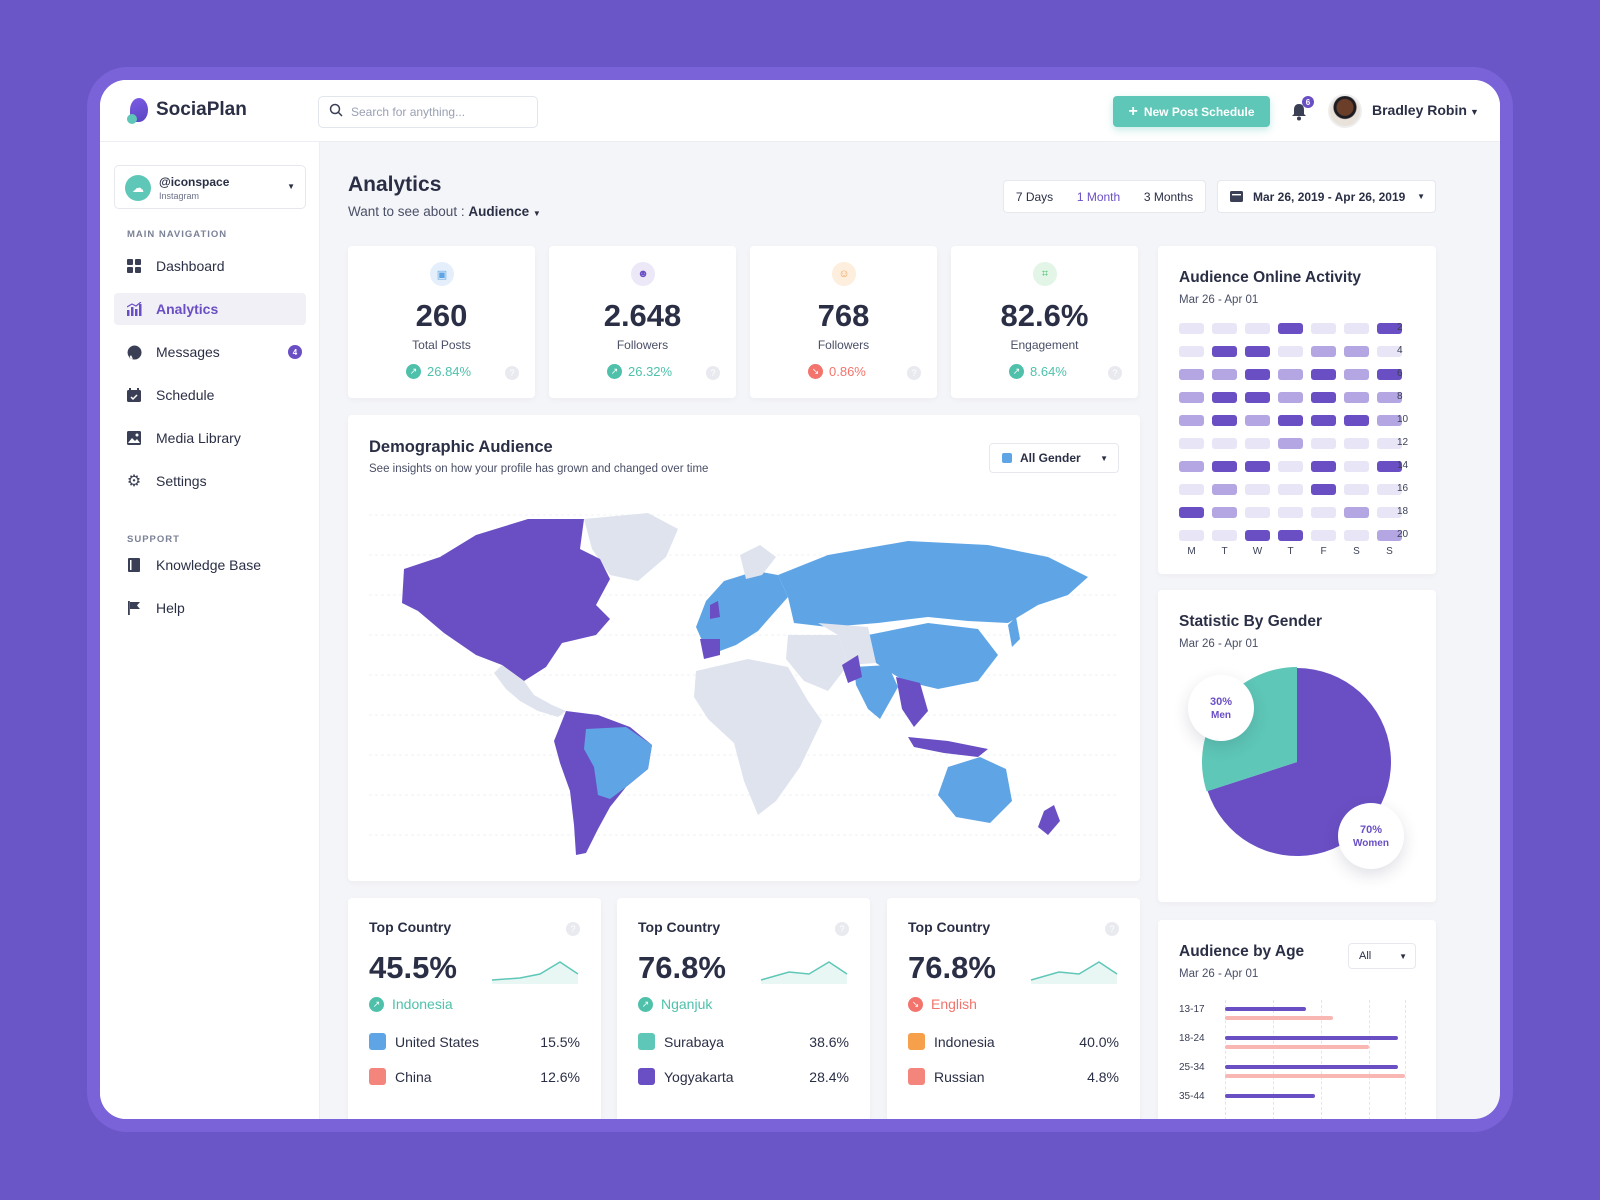 The image size is (1600, 1200). I want to click on tab-1-month: 1 Month, so click(1098, 197).